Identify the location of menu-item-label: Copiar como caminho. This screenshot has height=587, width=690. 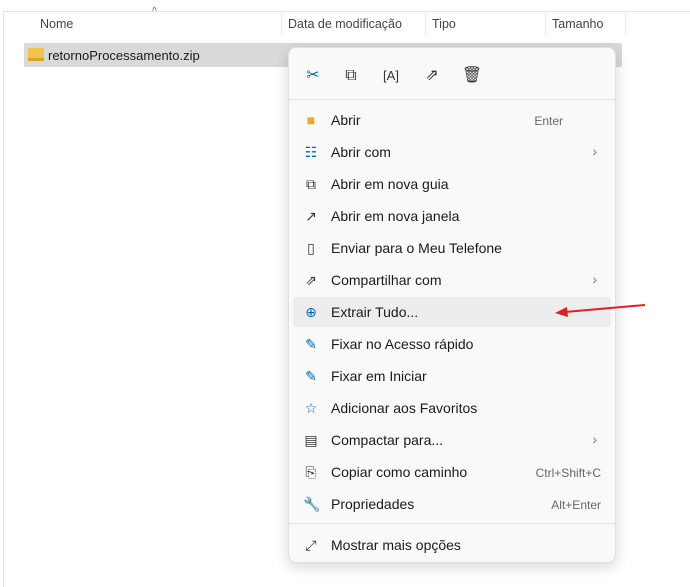
(399, 472).